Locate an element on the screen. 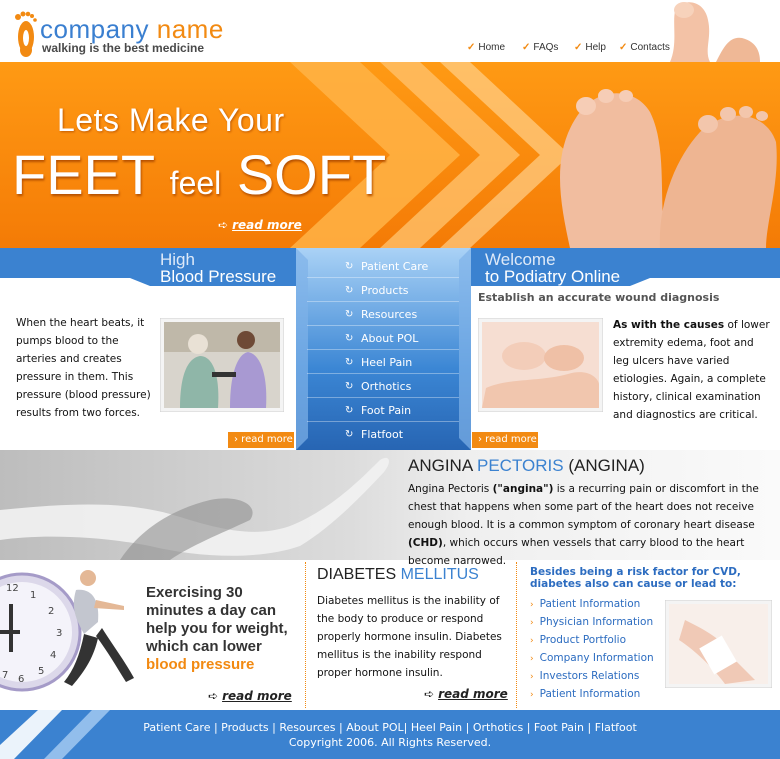 The height and width of the screenshot is (759, 780). nav-contacts: ✓ Contacts is located at coordinates (644, 47).